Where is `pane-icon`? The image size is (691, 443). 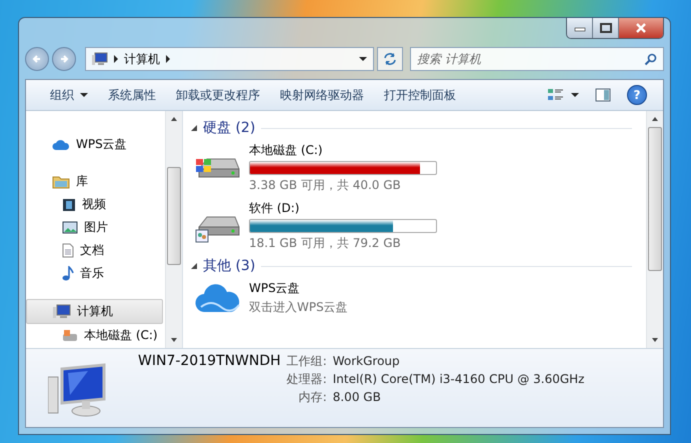 pane-icon is located at coordinates (603, 95).